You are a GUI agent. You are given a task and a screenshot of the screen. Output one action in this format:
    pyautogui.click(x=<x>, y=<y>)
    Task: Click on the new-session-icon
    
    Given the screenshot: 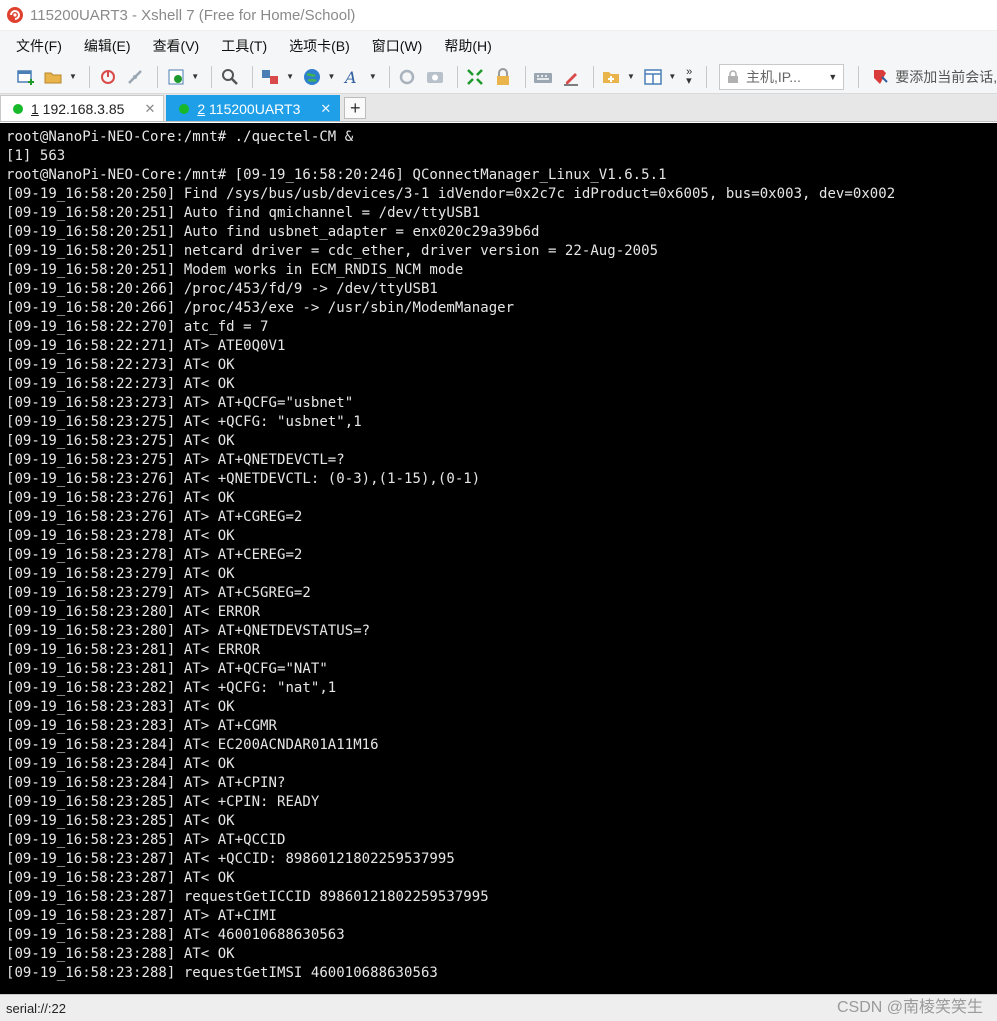 What is the action you would take?
    pyautogui.click(x=25, y=77)
    